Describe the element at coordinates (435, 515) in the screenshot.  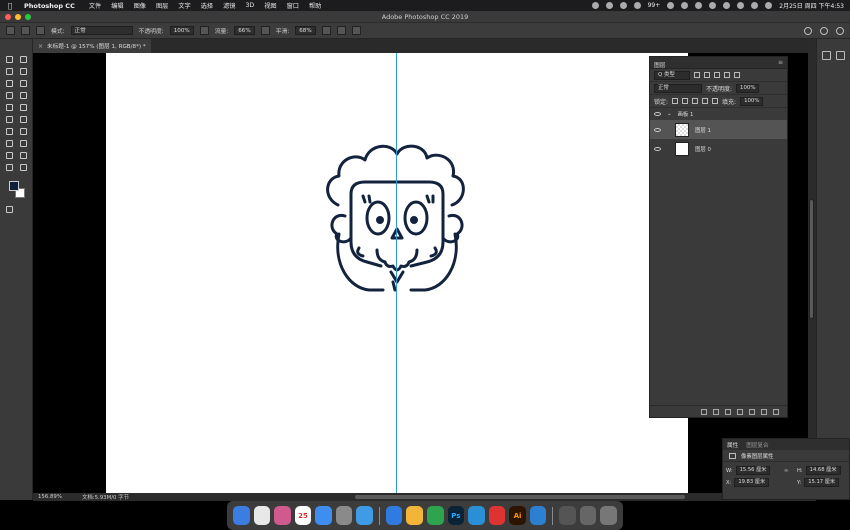
I see `wechat-icon` at that location.